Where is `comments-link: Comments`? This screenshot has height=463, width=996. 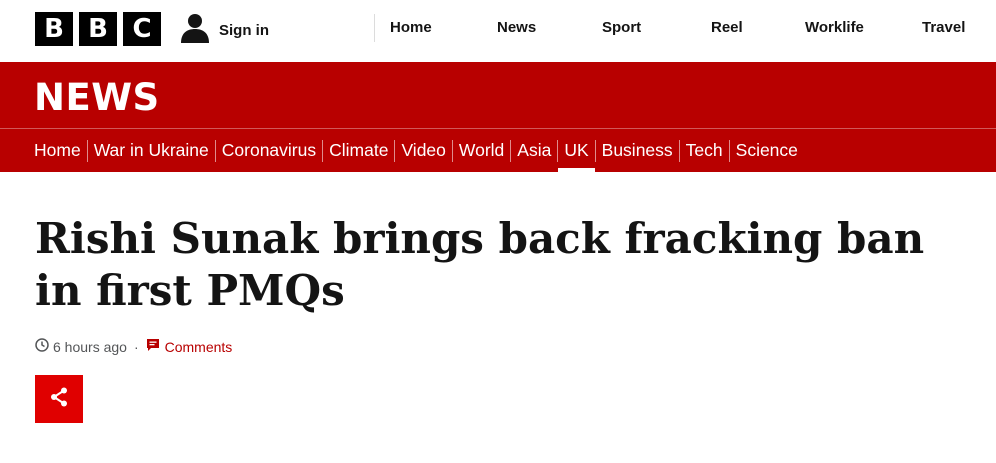
comments-link: Comments is located at coordinates (189, 346).